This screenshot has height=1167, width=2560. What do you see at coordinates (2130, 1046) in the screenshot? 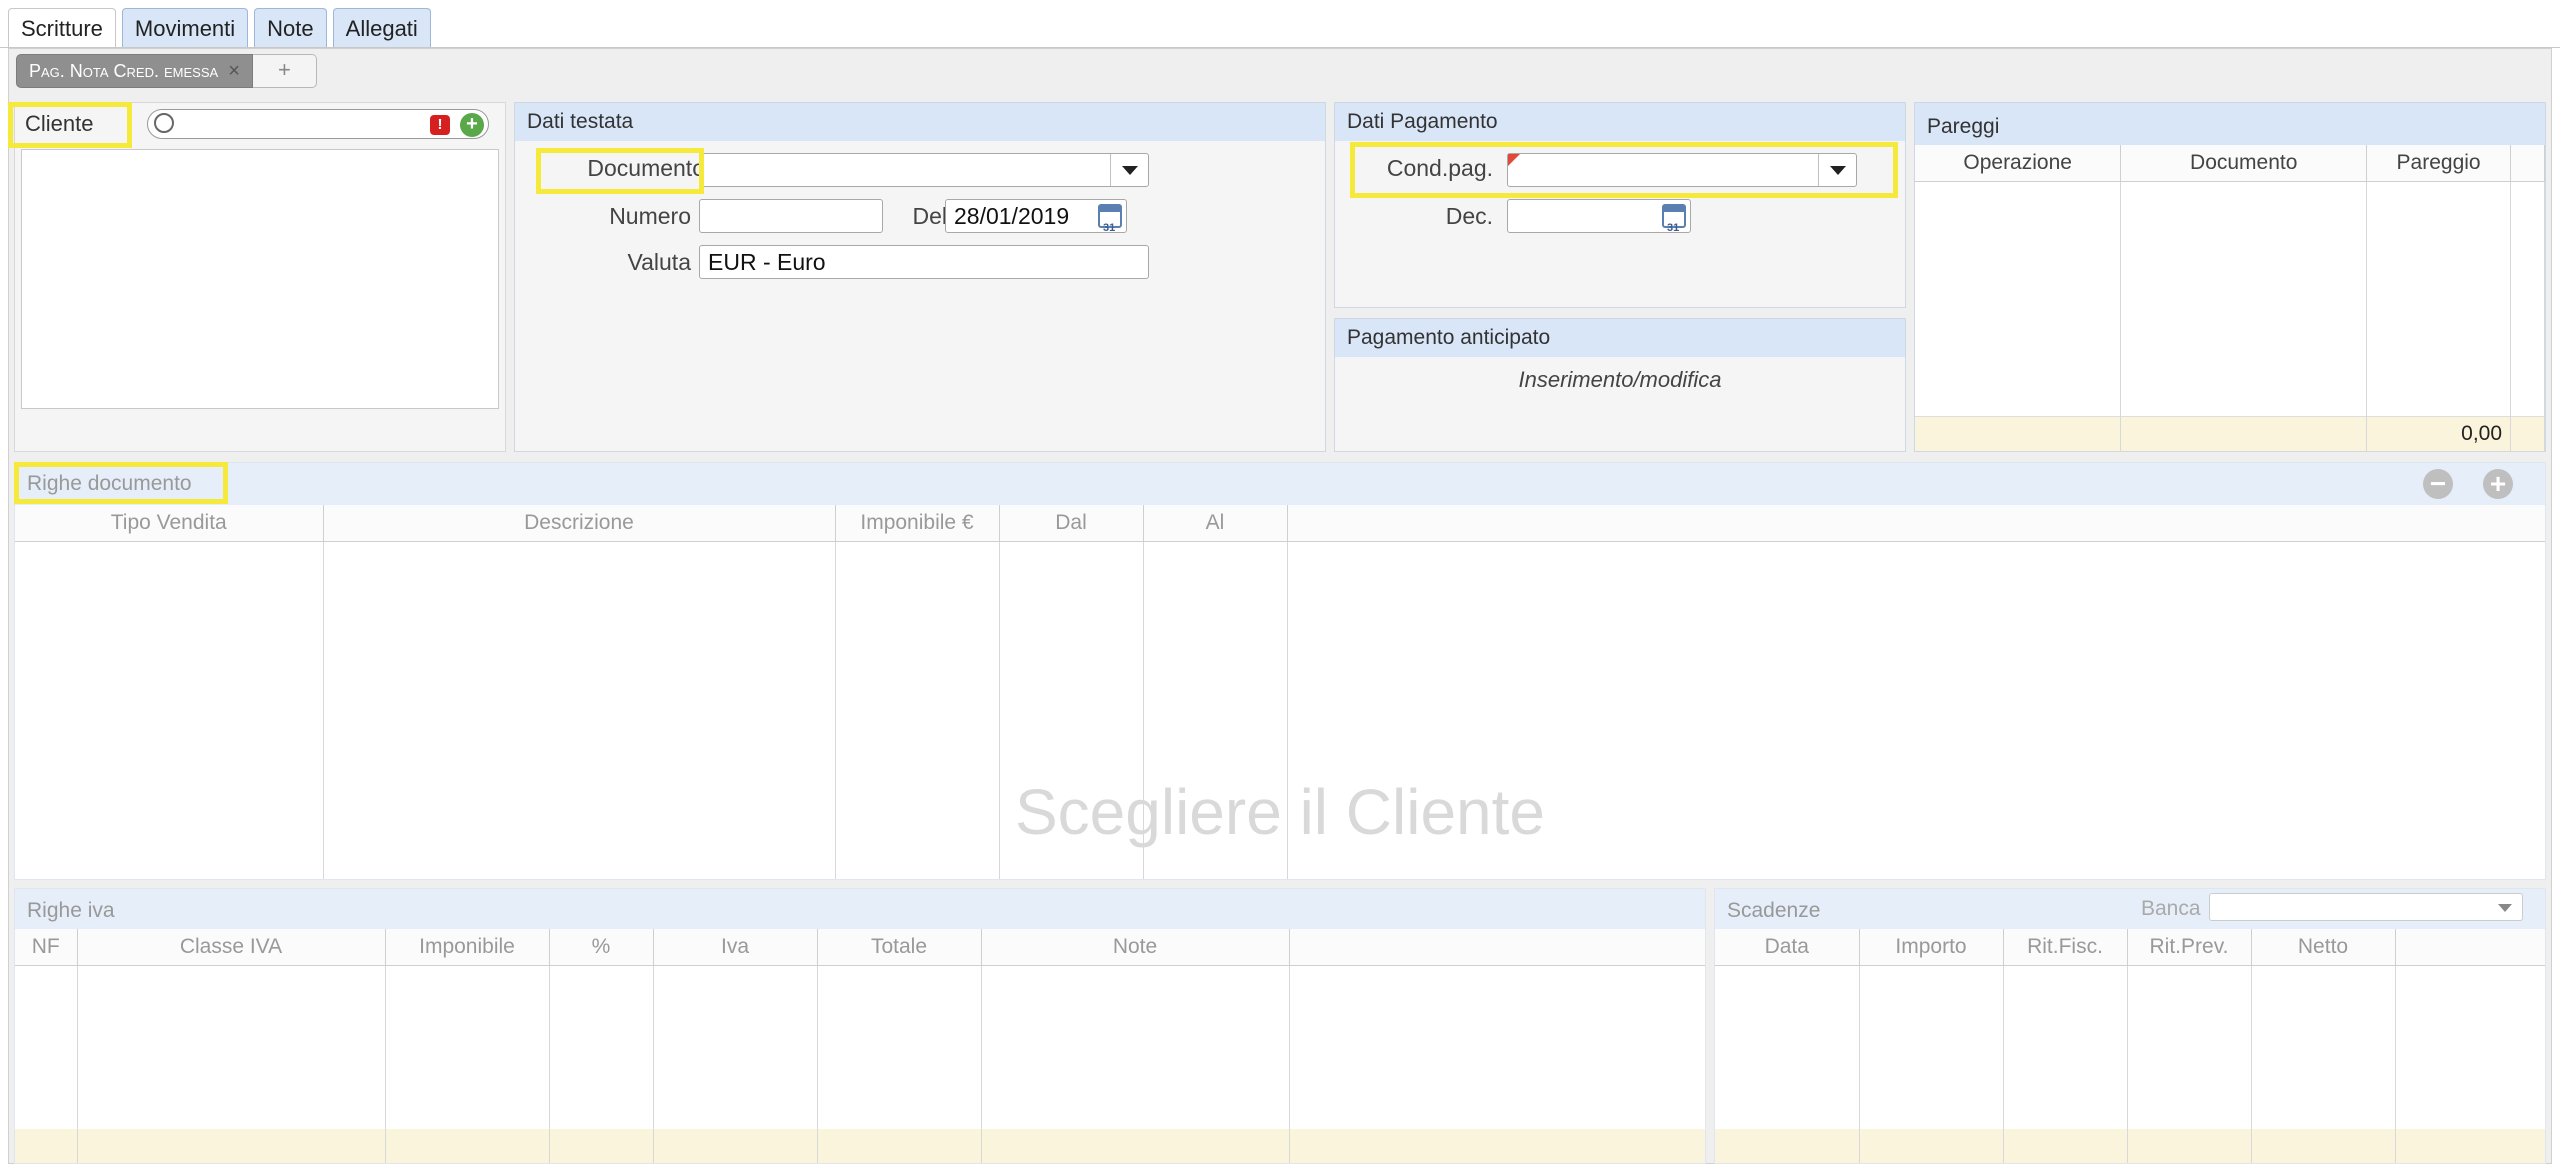
I see `scadenze-table: Data Importo Rit.Fisc. Rit.Prev. Netto` at bounding box center [2130, 1046].